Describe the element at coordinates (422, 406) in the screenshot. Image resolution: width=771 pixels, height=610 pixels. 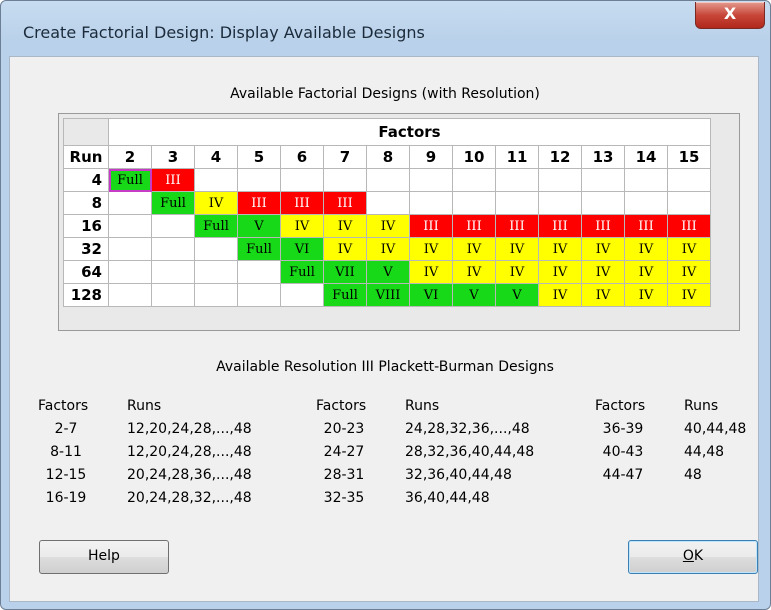
I see `pb-runs-label: Runs` at that location.